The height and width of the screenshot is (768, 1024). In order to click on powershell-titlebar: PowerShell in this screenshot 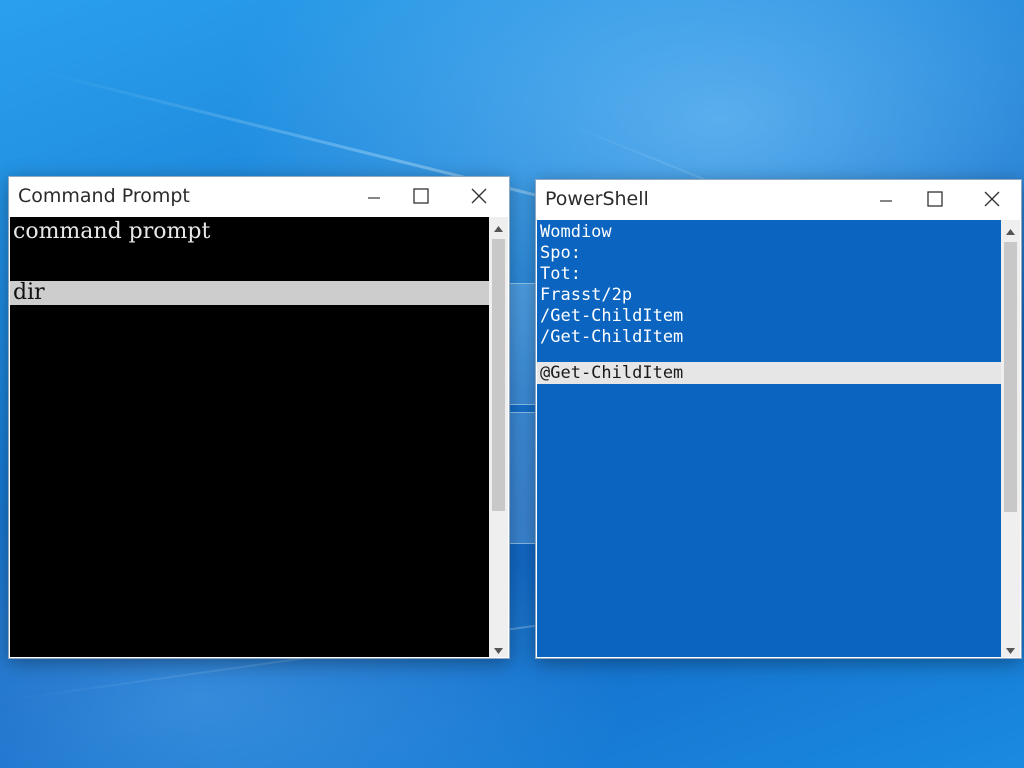, I will do `click(778, 199)`.